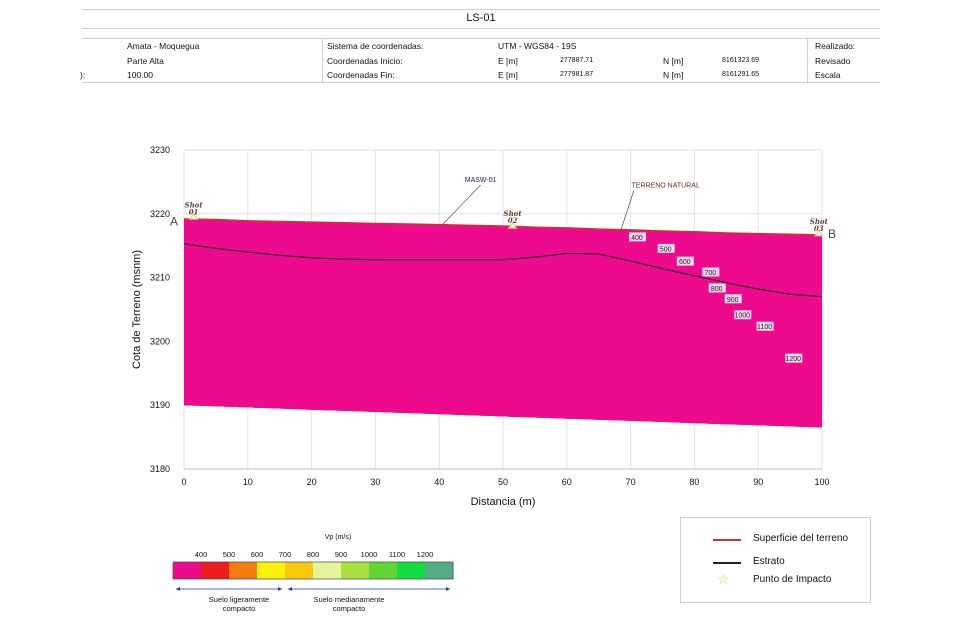  I want to click on class-label-left-line: compacto, so click(239, 608).